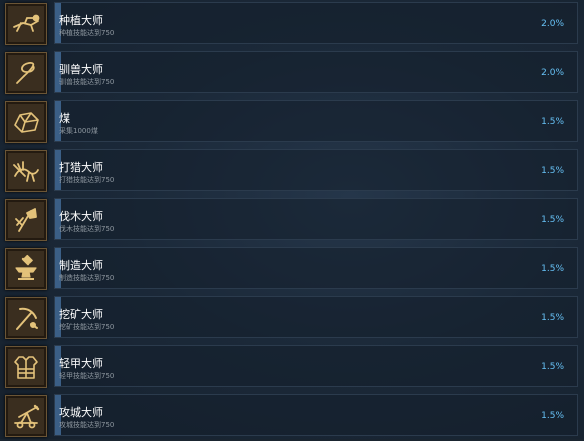 The width and height of the screenshot is (584, 441). I want to click on achievement-panel: 制造大师 制造技能达到750 1.5%, so click(316, 268).